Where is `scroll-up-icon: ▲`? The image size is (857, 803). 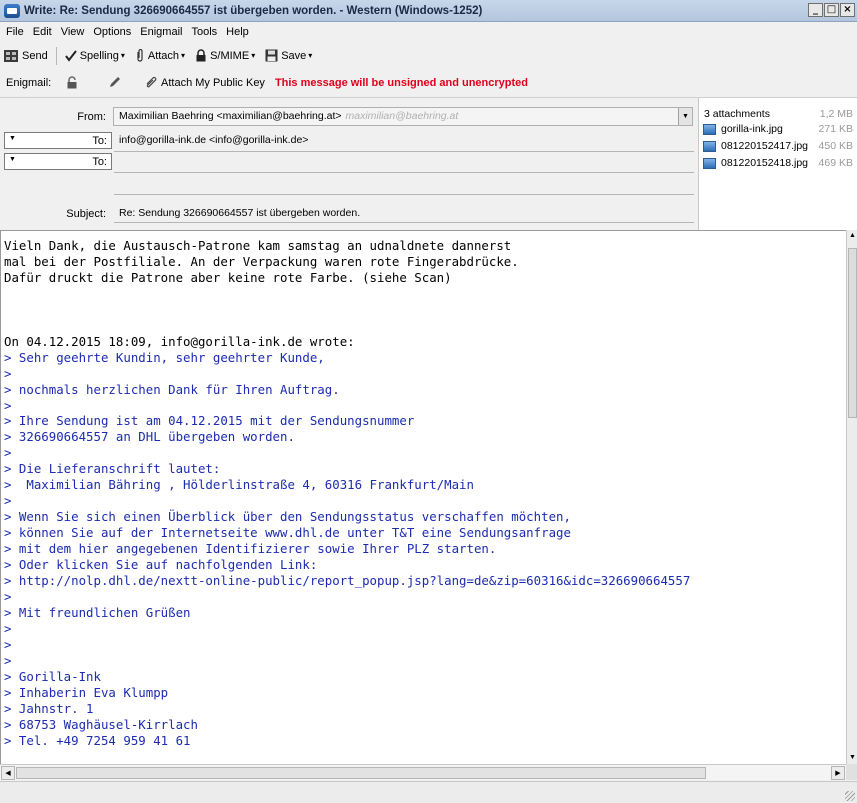 scroll-up-icon: ▲ is located at coordinates (852, 236).